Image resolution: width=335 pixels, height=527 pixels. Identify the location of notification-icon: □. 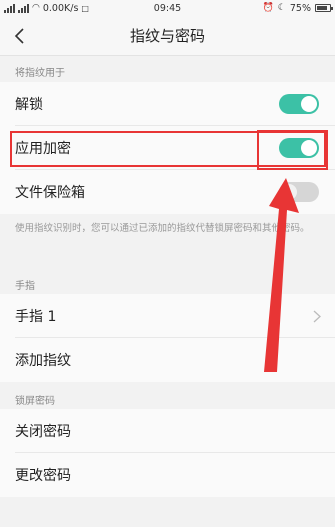
(85, 8).